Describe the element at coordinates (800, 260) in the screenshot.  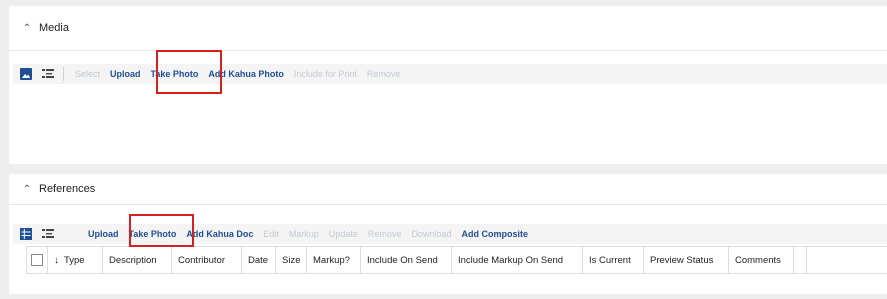
I see `column-header-extra` at that location.